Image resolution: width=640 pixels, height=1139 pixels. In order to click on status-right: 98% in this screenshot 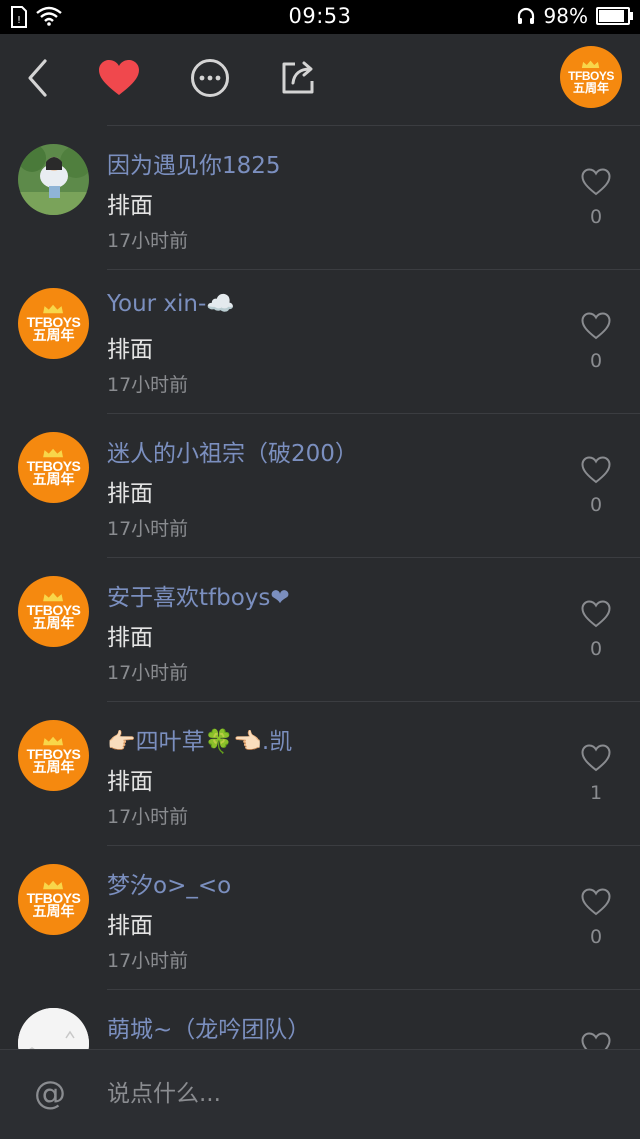, I will do `click(574, 16)`.